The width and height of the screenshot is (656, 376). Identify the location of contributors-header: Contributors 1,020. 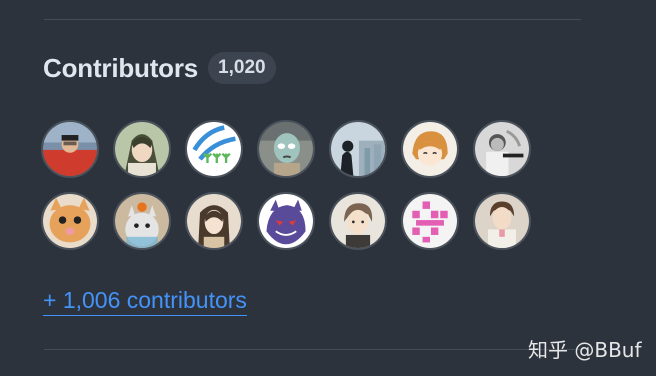
(159, 68).